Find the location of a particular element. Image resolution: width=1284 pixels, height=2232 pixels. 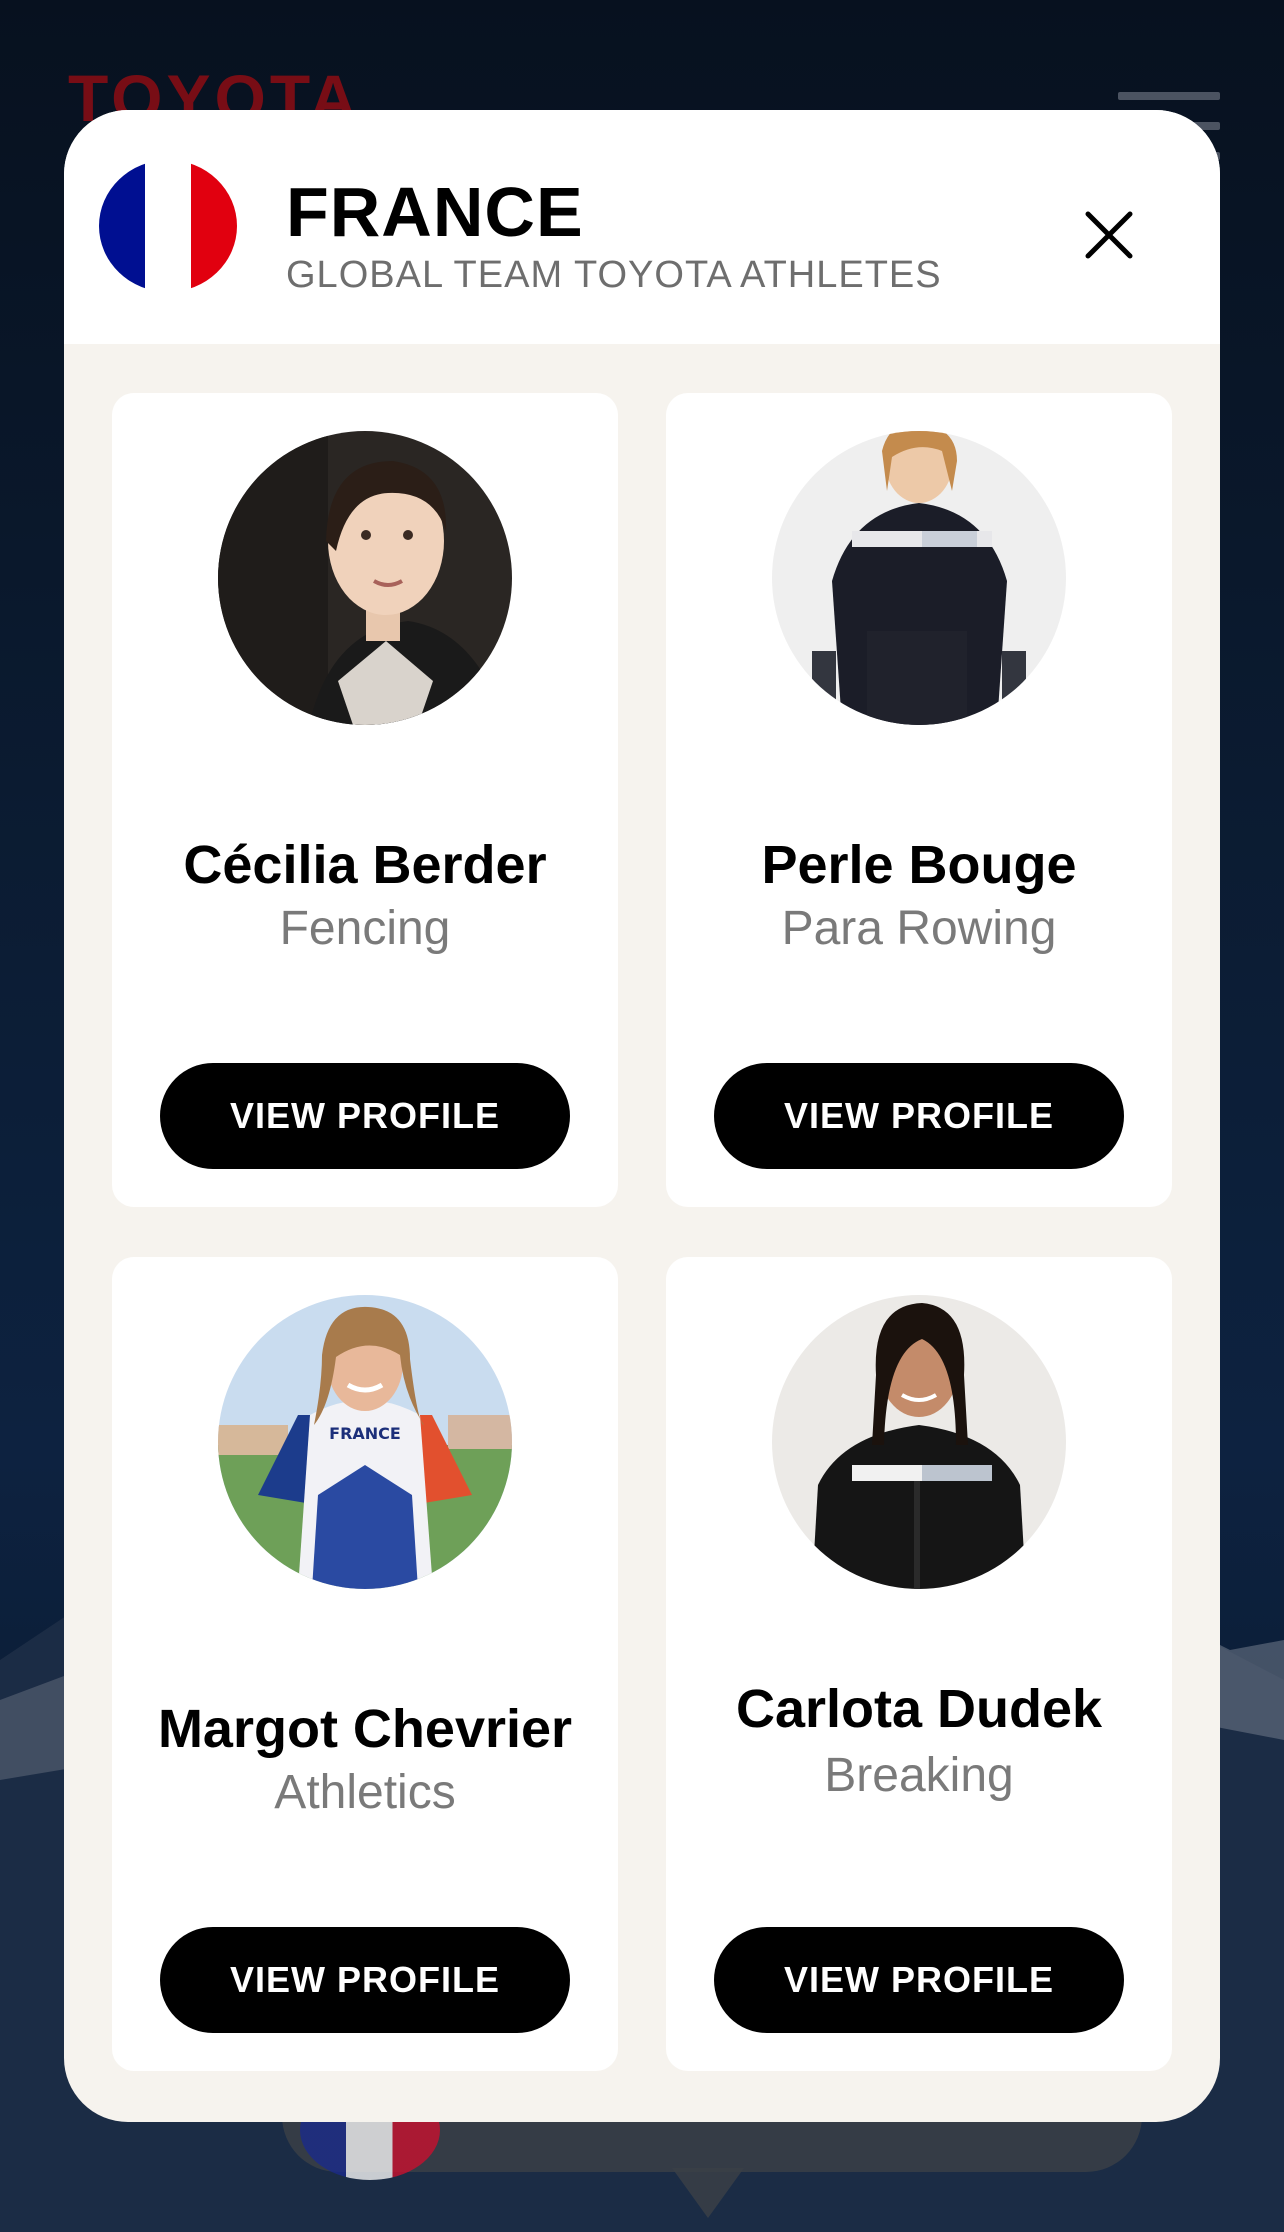

france-flag-icon is located at coordinates (168, 226).